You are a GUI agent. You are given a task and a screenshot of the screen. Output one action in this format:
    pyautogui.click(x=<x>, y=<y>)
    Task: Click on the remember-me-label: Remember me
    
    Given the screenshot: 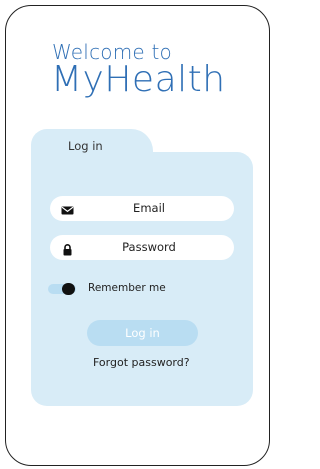 What is the action you would take?
    pyautogui.click(x=127, y=288)
    